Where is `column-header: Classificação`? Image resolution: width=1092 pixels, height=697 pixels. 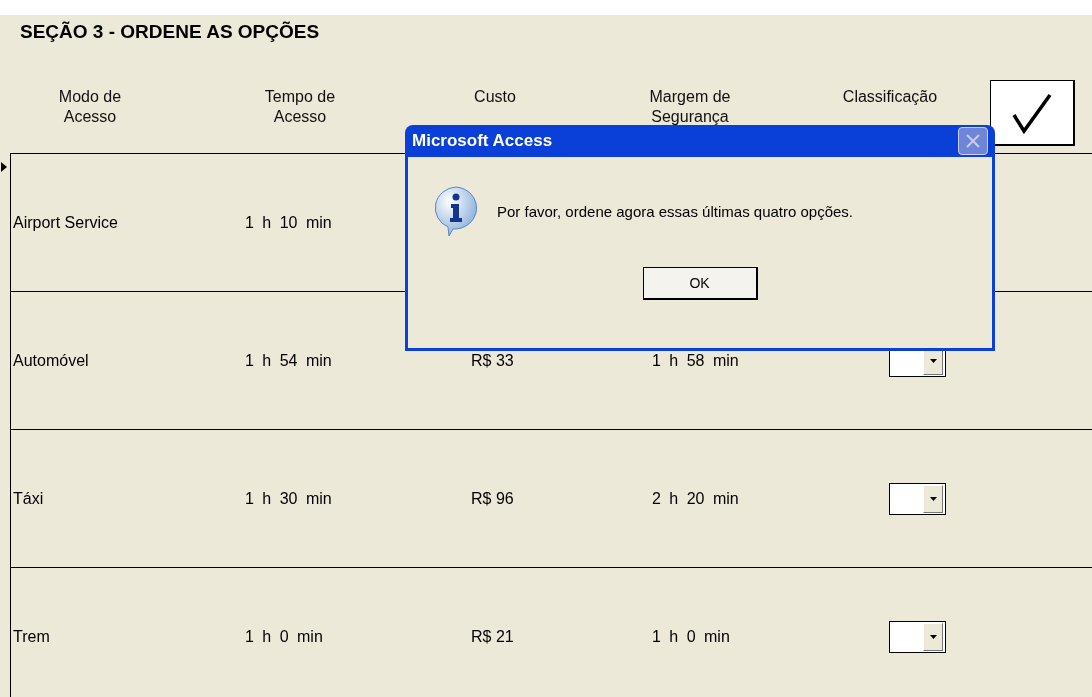 column-header: Classificação is located at coordinates (890, 97).